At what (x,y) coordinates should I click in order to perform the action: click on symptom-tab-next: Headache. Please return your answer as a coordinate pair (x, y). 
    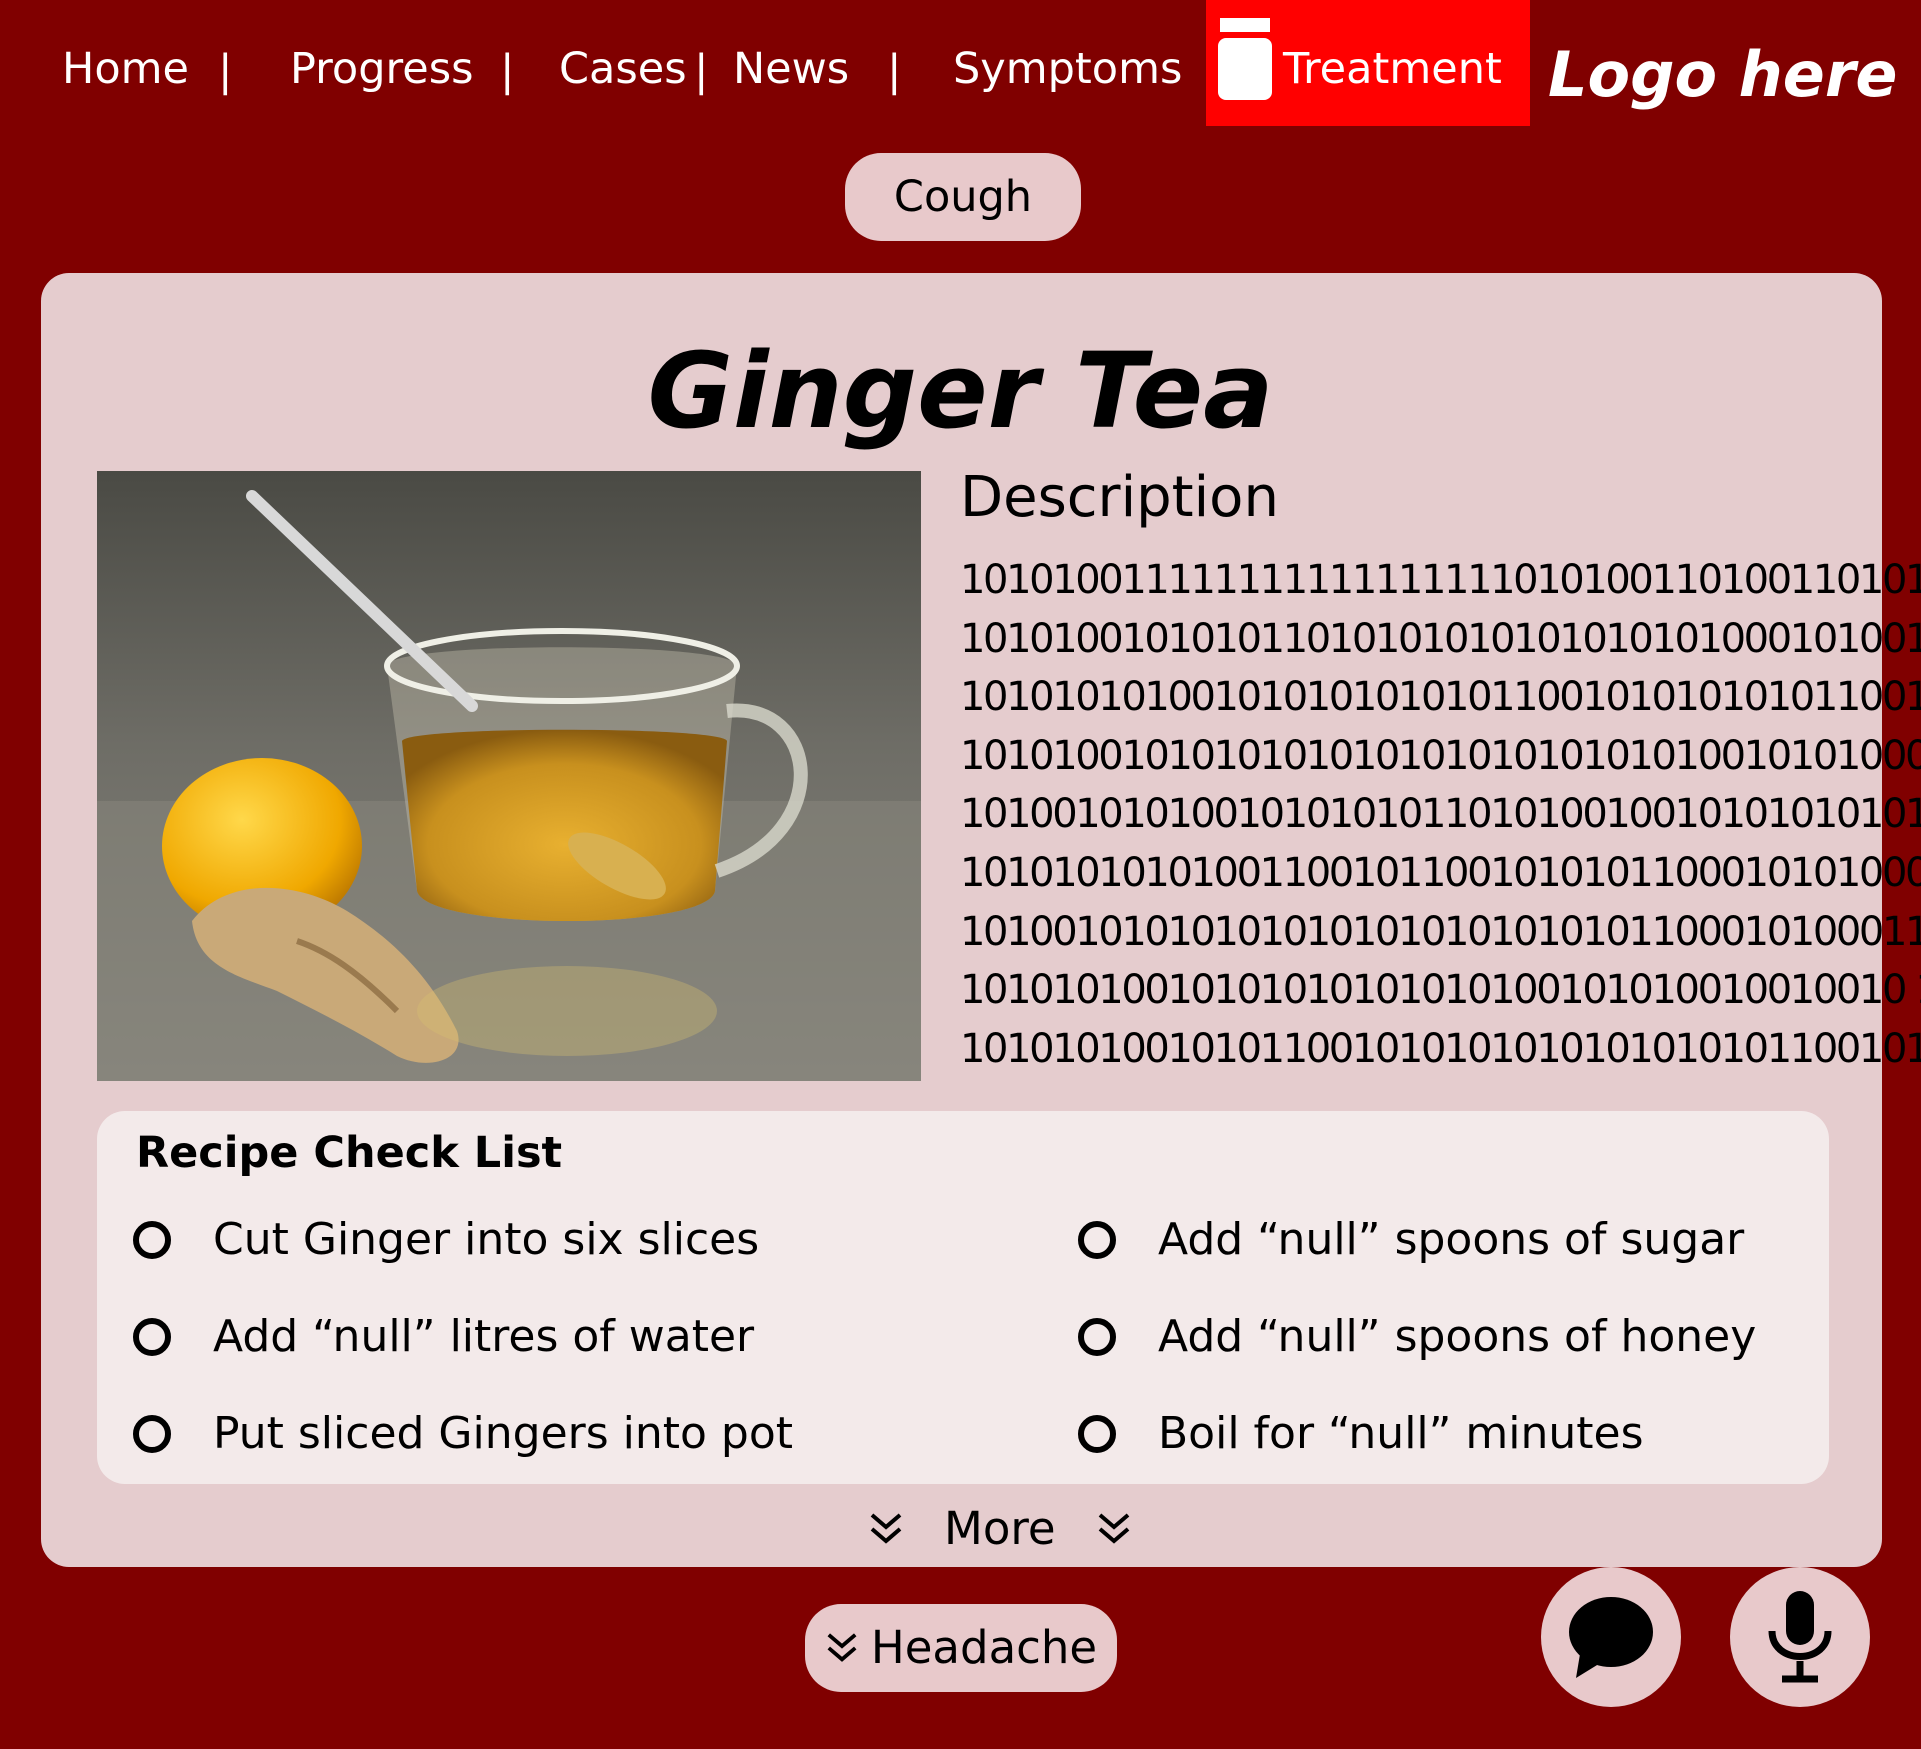
    Looking at the image, I should click on (961, 1648).